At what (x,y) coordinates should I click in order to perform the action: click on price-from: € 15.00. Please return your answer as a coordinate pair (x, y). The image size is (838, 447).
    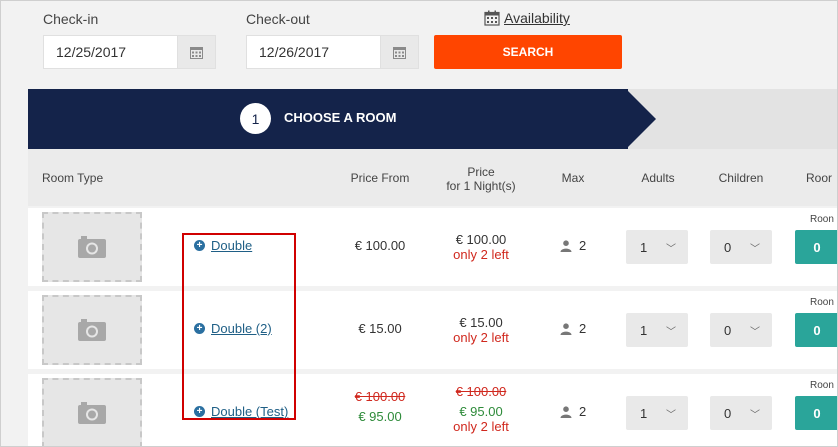
    Looking at the image, I should click on (380, 328).